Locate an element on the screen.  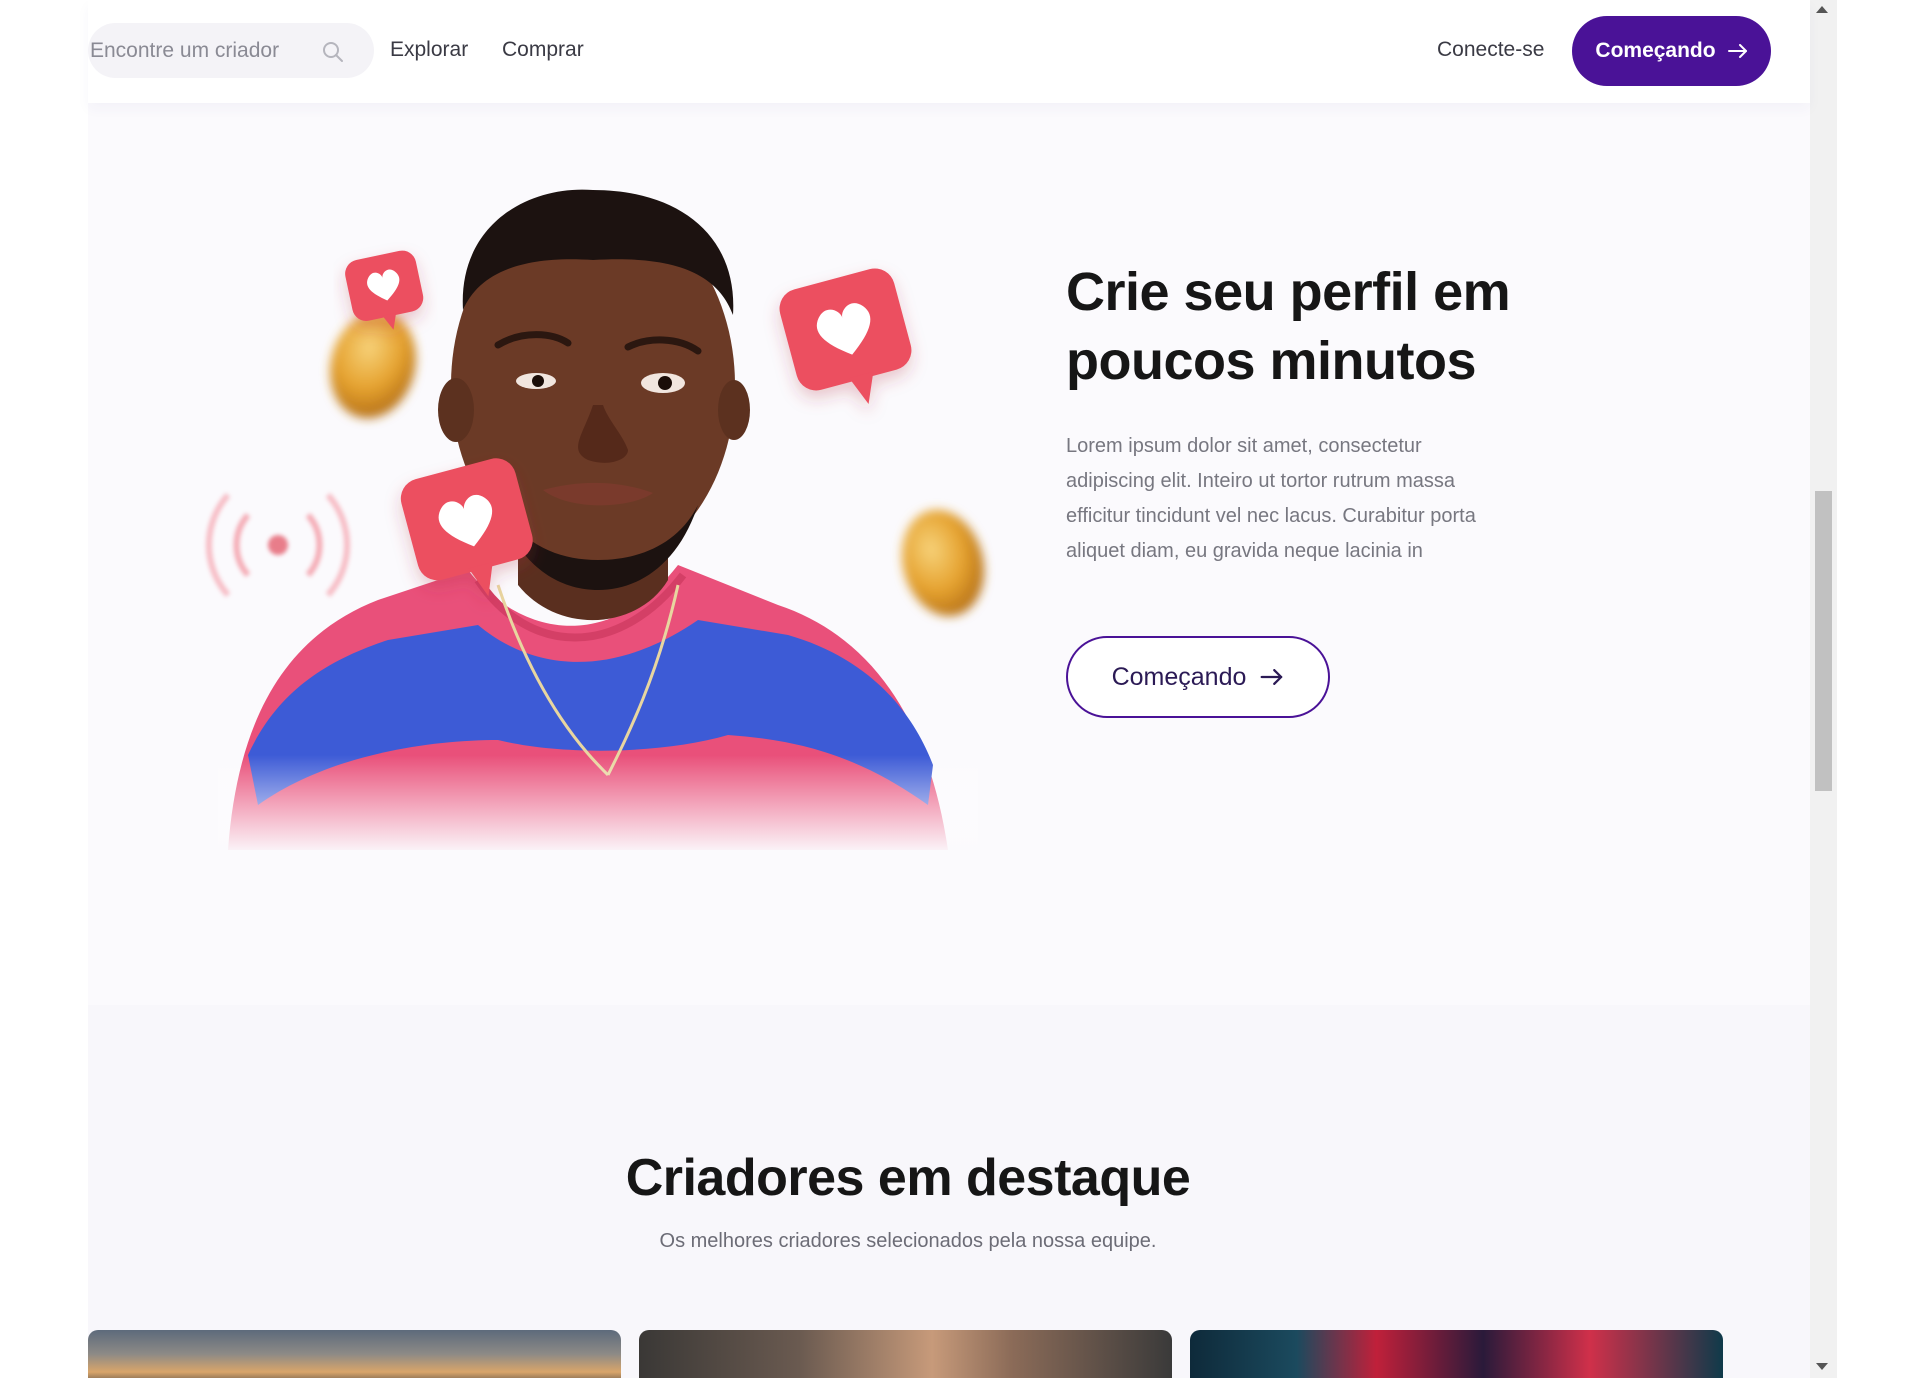
hero-title: Crie seu perfil em poucos minutos is located at coordinates (1288, 326).